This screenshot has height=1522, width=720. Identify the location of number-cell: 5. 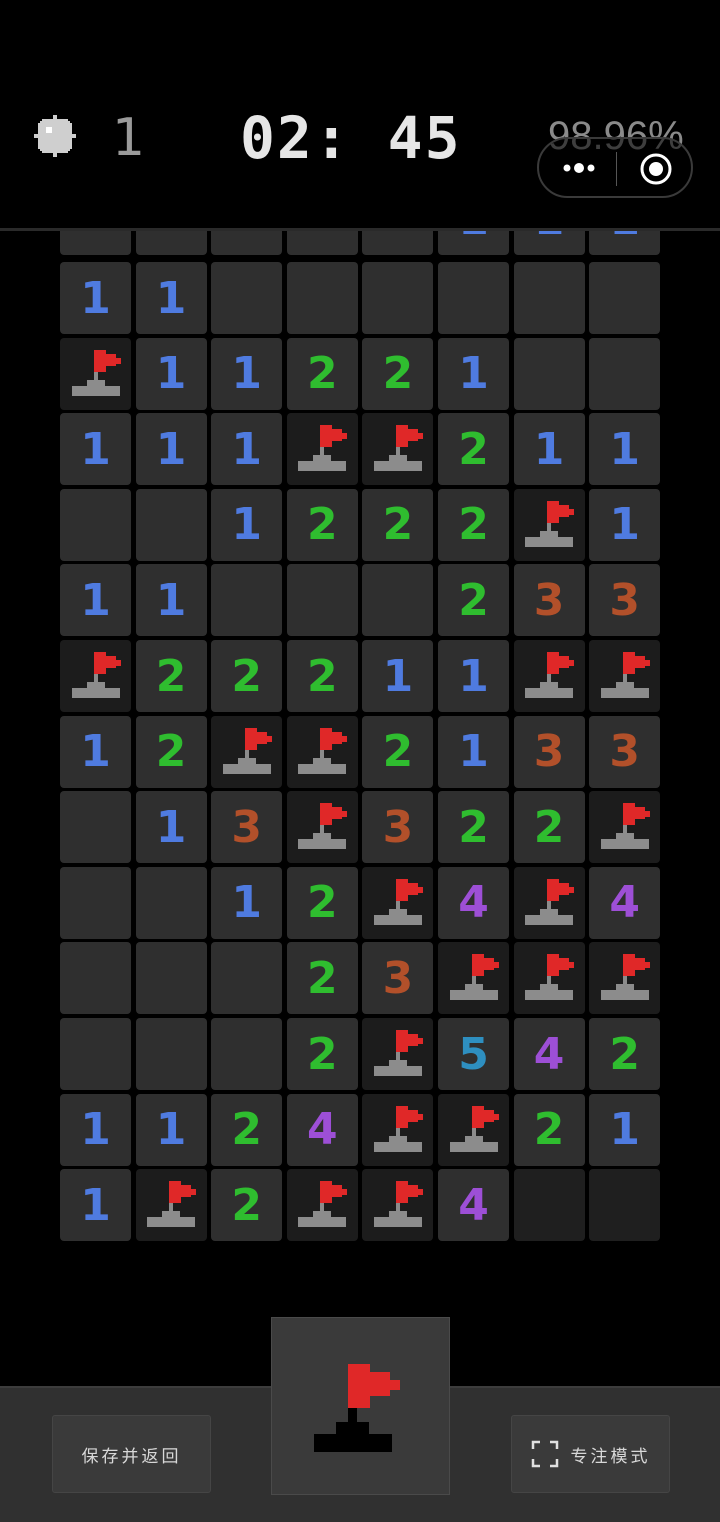
(473, 1054).